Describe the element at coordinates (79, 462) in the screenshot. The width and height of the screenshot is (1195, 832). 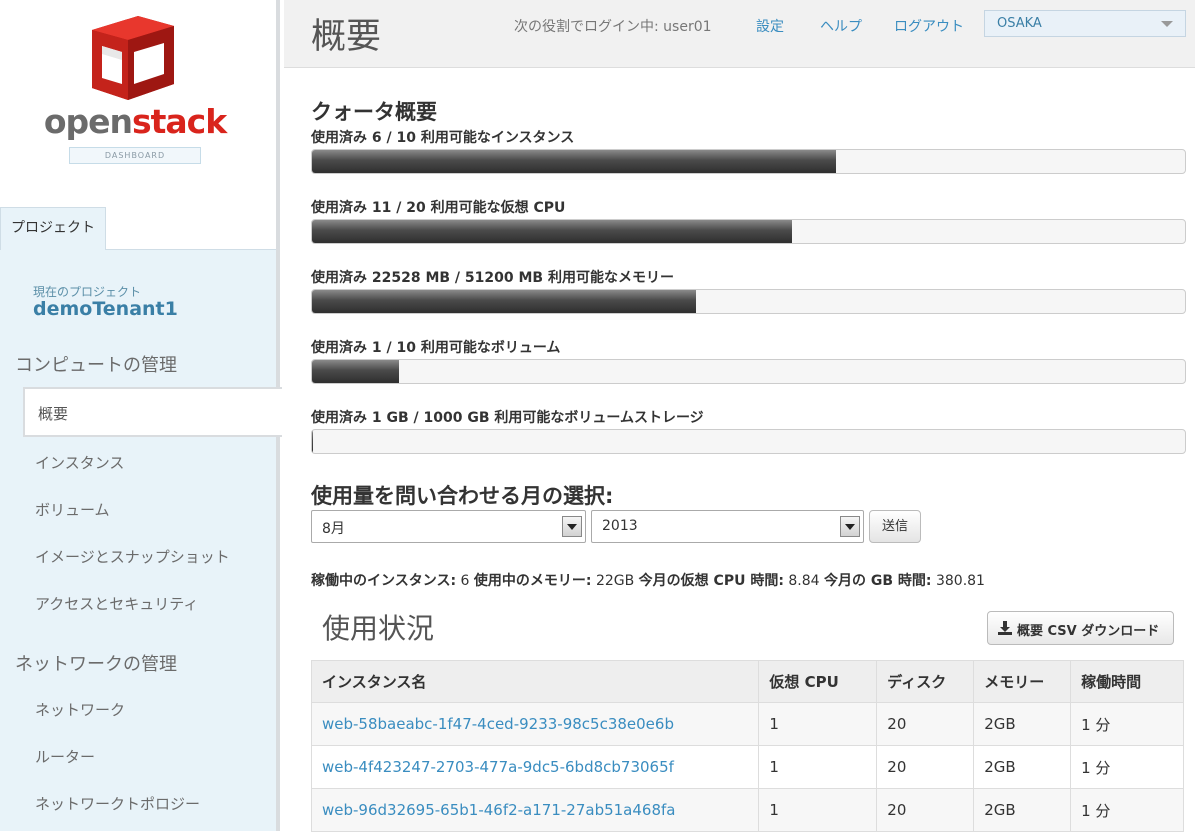
I see `sidebar-item-instances: インスタンス` at that location.